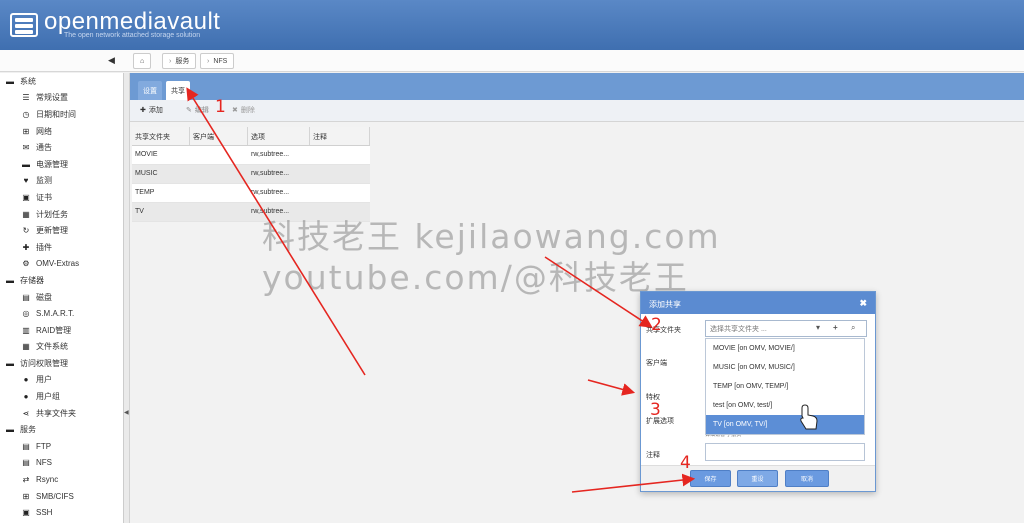 This screenshot has height=523, width=1024. What do you see at coordinates (656, 325) in the screenshot?
I see `annotation-step-2: 2` at bounding box center [656, 325].